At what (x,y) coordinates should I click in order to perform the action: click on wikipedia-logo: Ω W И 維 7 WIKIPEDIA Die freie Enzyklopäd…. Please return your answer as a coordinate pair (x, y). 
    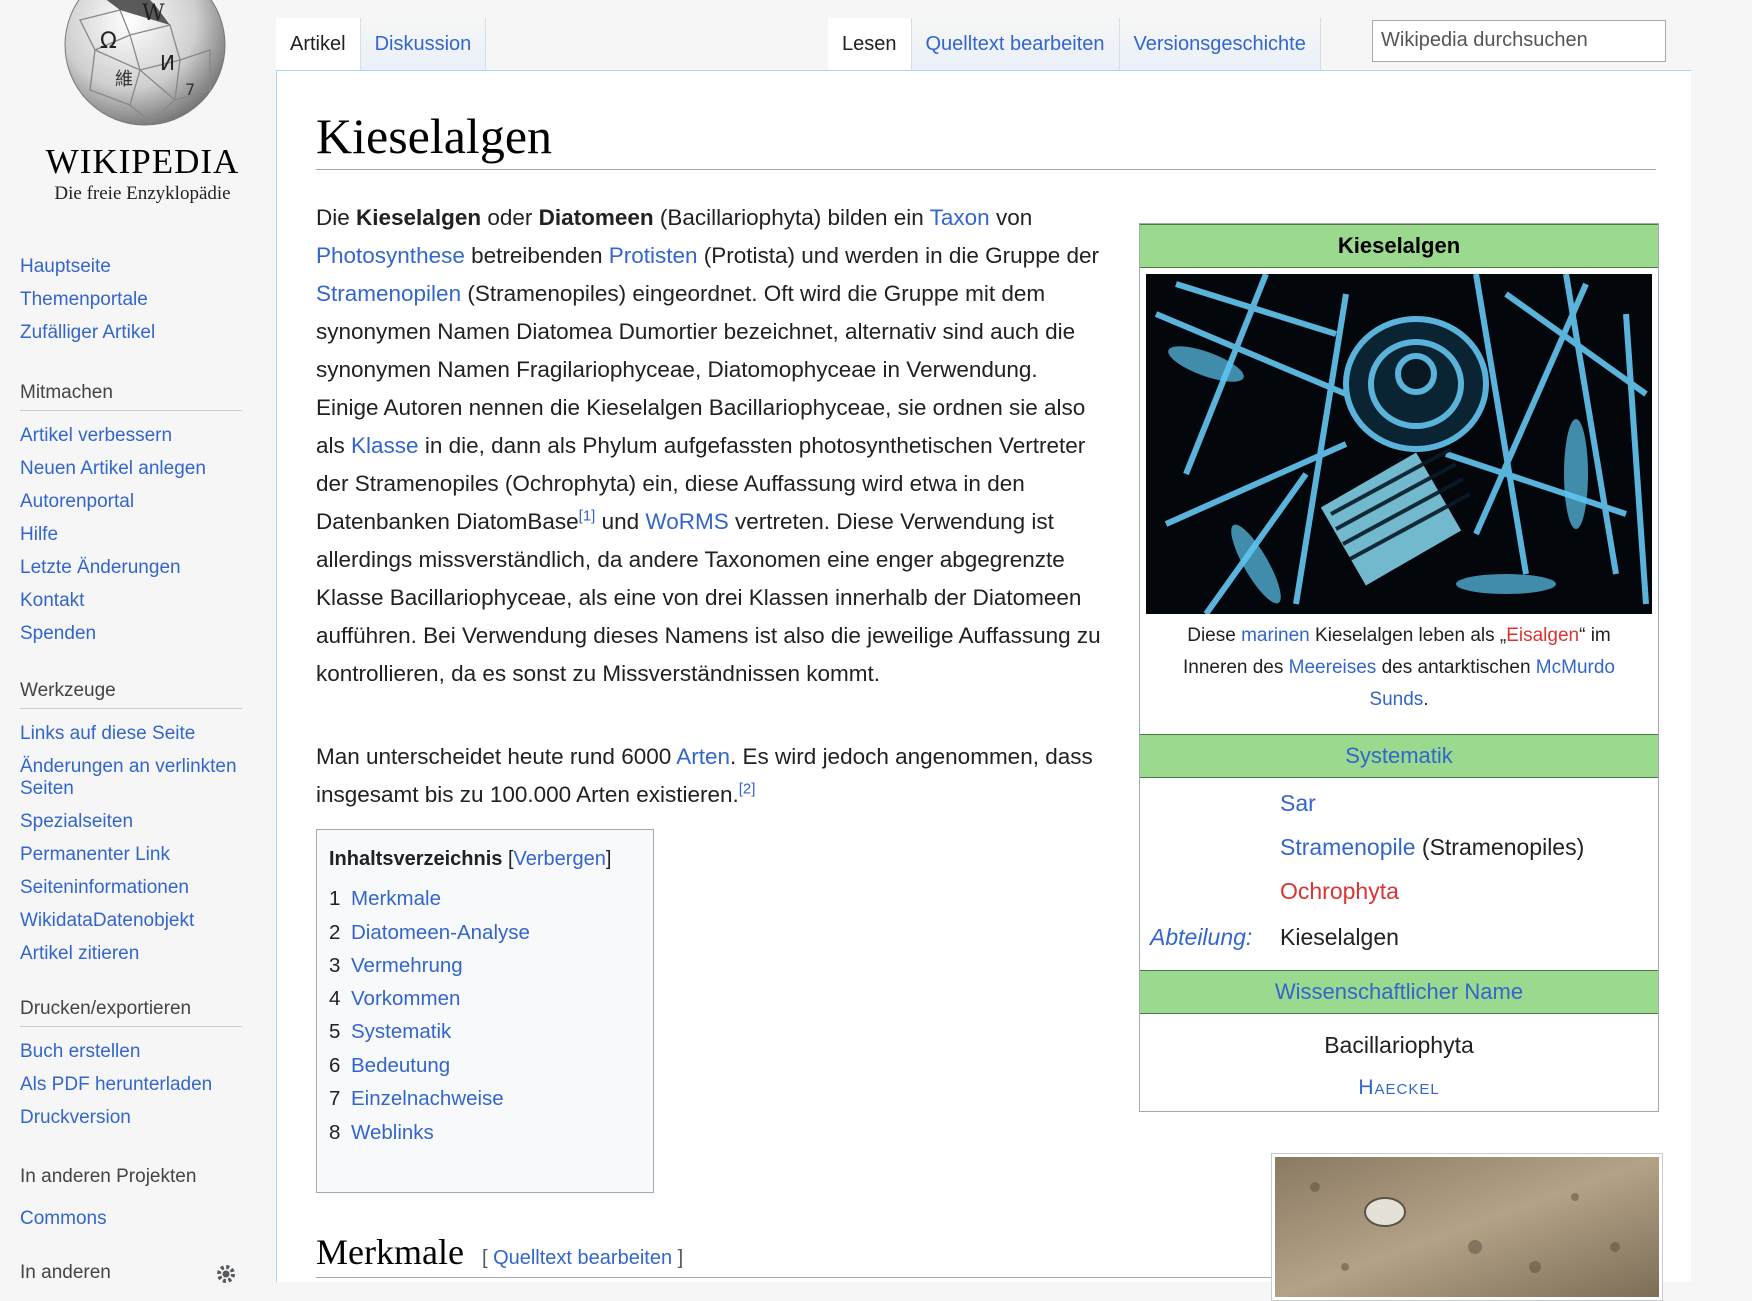
    Looking at the image, I should click on (129, 107).